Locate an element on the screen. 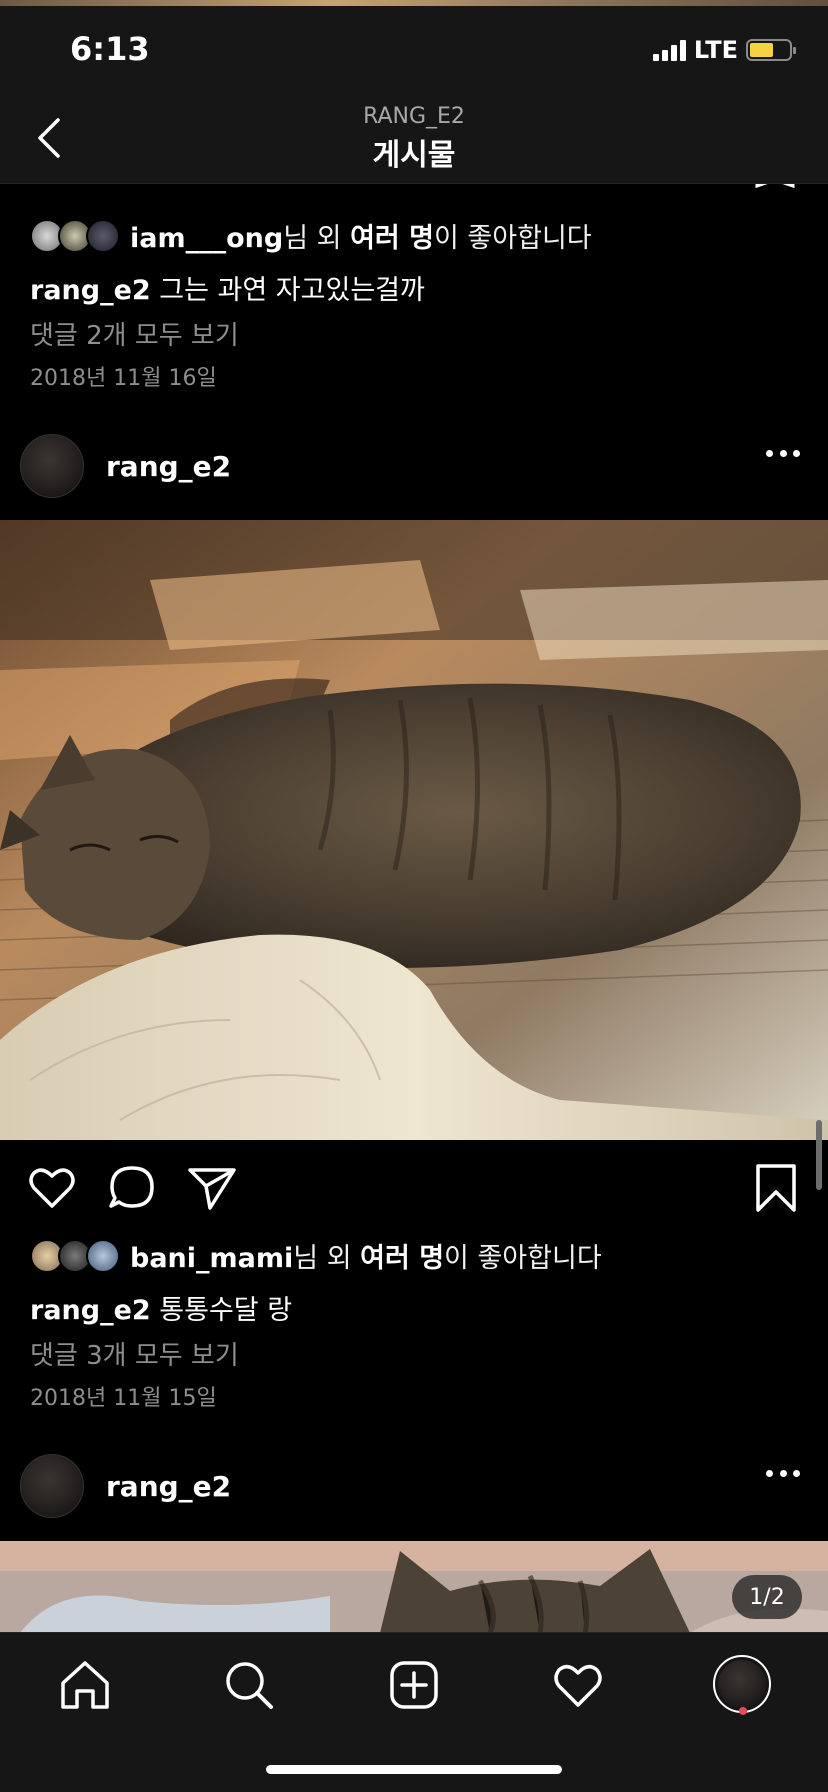 This screenshot has height=1792, width=828. likes-summary: bani_mami님 외 여러 명이 좋아합니다 is located at coordinates (316, 1255).